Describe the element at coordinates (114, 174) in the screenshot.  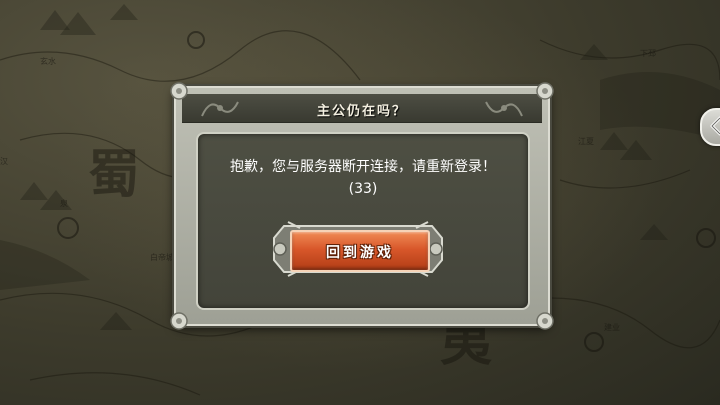
I see `map-region-label: 蜀` at that location.